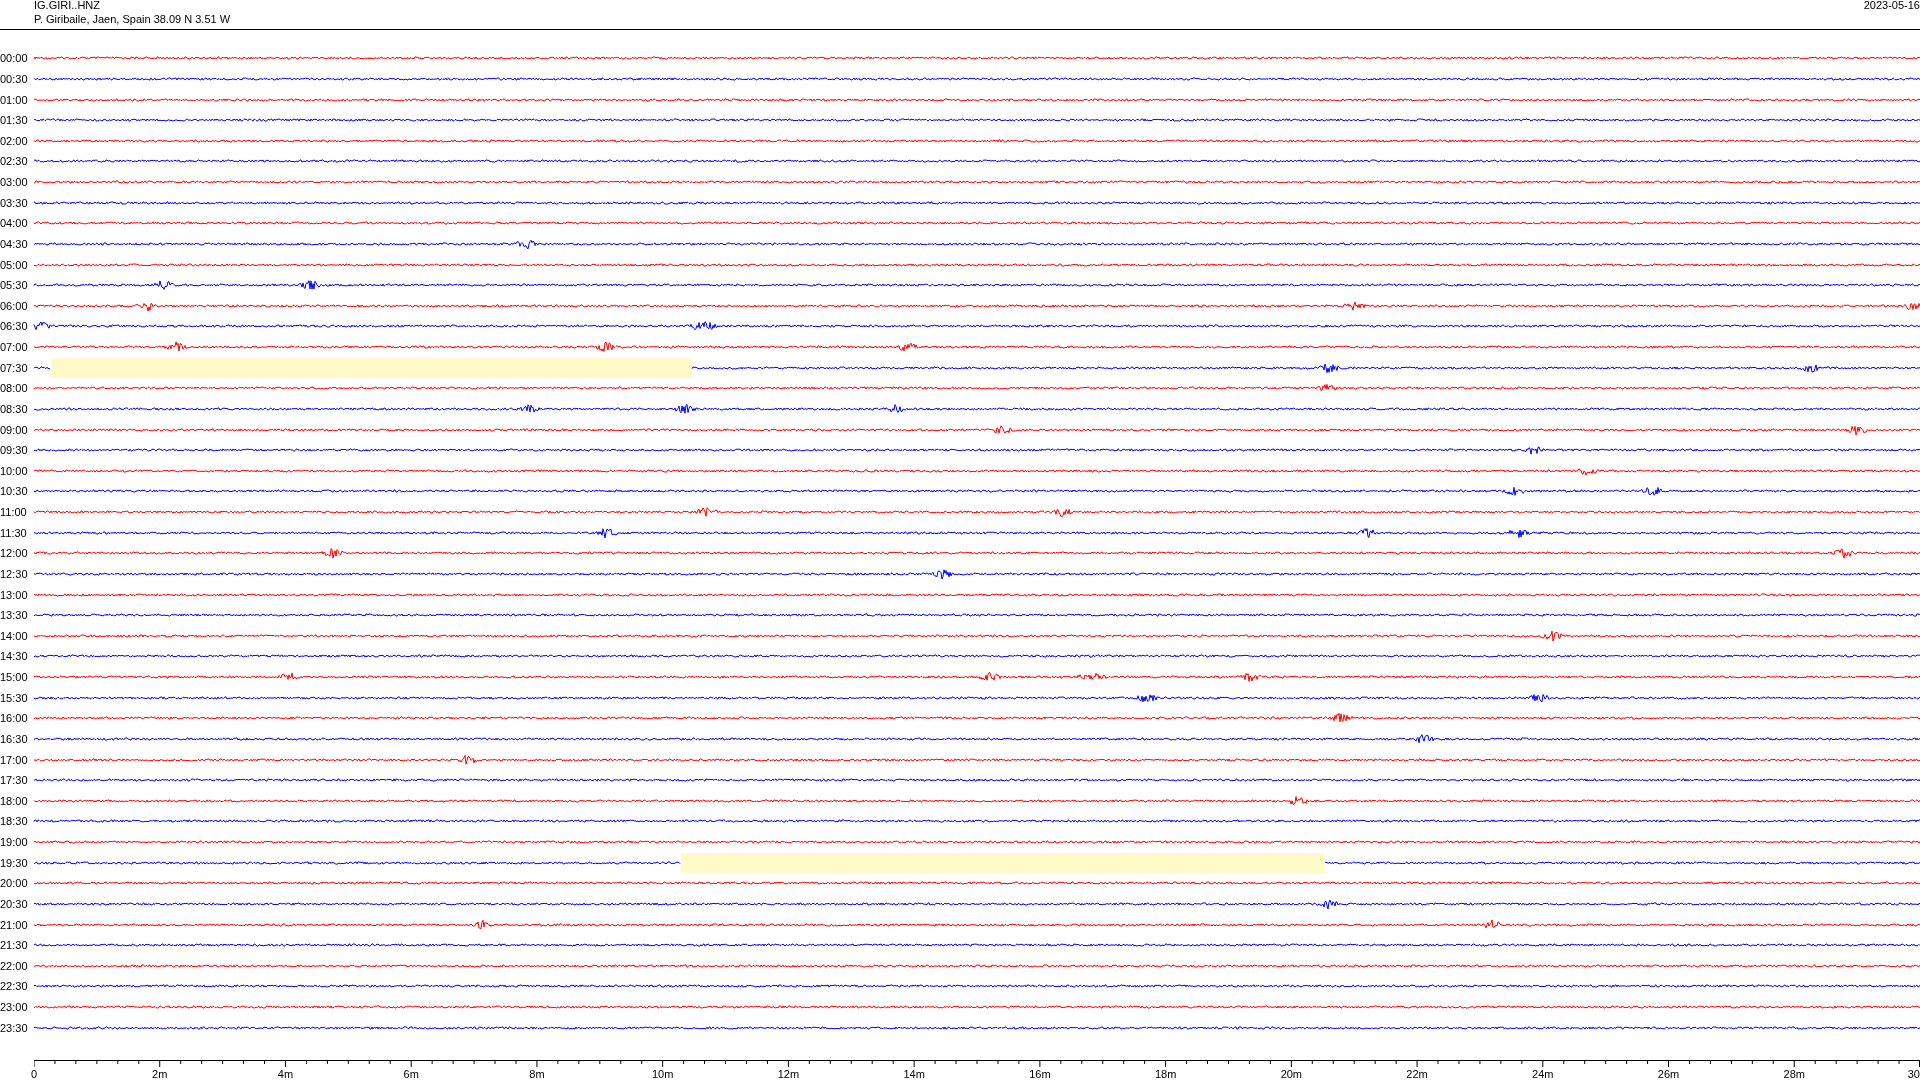  What do you see at coordinates (14, 615) in the screenshot?
I see `row-time-label: 13:30` at bounding box center [14, 615].